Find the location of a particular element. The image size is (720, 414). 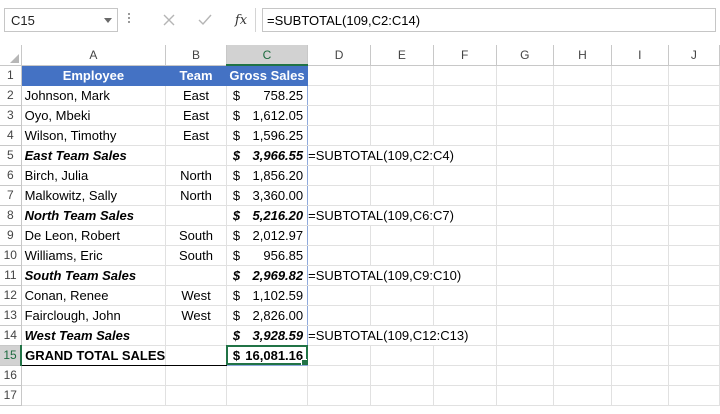

row-header: 7 is located at coordinates (11, 195).